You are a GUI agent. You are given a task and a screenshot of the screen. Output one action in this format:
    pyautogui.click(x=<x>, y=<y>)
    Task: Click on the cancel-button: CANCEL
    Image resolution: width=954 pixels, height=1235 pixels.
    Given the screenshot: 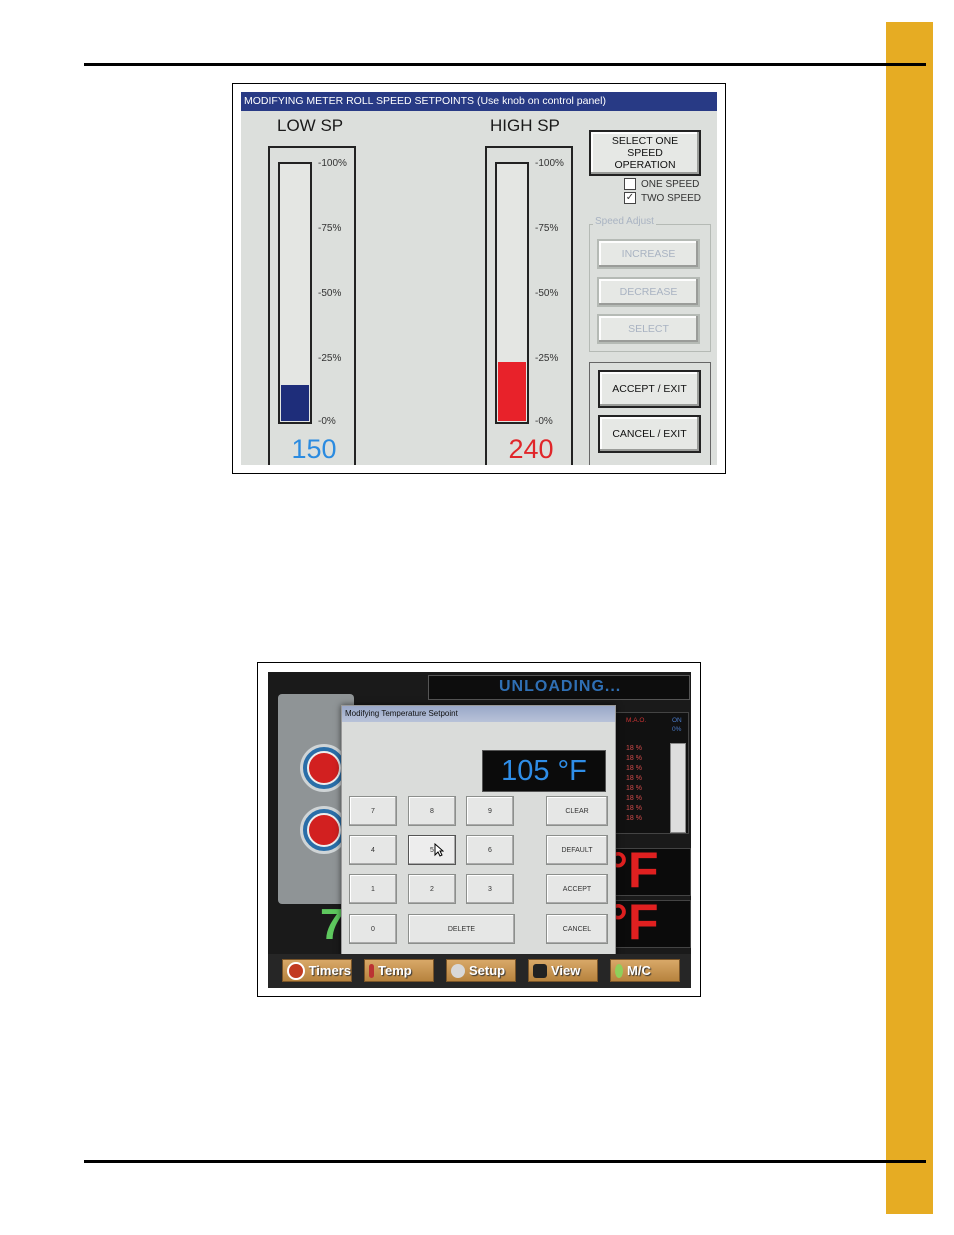 What is the action you would take?
    pyautogui.click(x=577, y=929)
    